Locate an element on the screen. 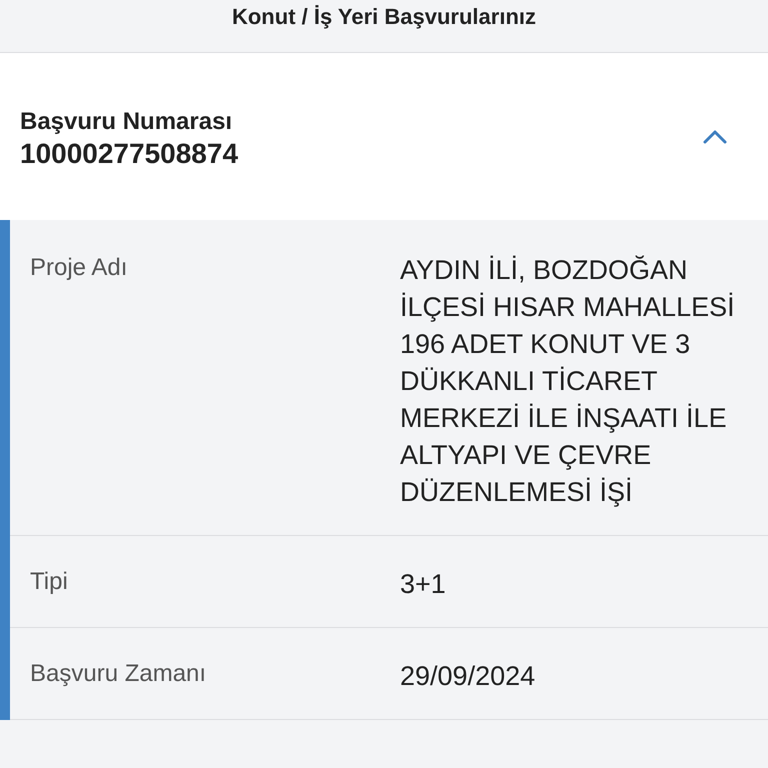 This screenshot has height=768, width=768. detail-value: AYDIN İLİ, BOZDOĞAN İLÇESİ HISAR MAHALLESİ 196 ADET KONUT VE 3 DÜKKANLI TİCARET MERKEZİ İLE İNŞAATI İLE ALTYAPI VE ÇEVRE DÜZENLEMESİ İŞİ is located at coordinates (568, 381).